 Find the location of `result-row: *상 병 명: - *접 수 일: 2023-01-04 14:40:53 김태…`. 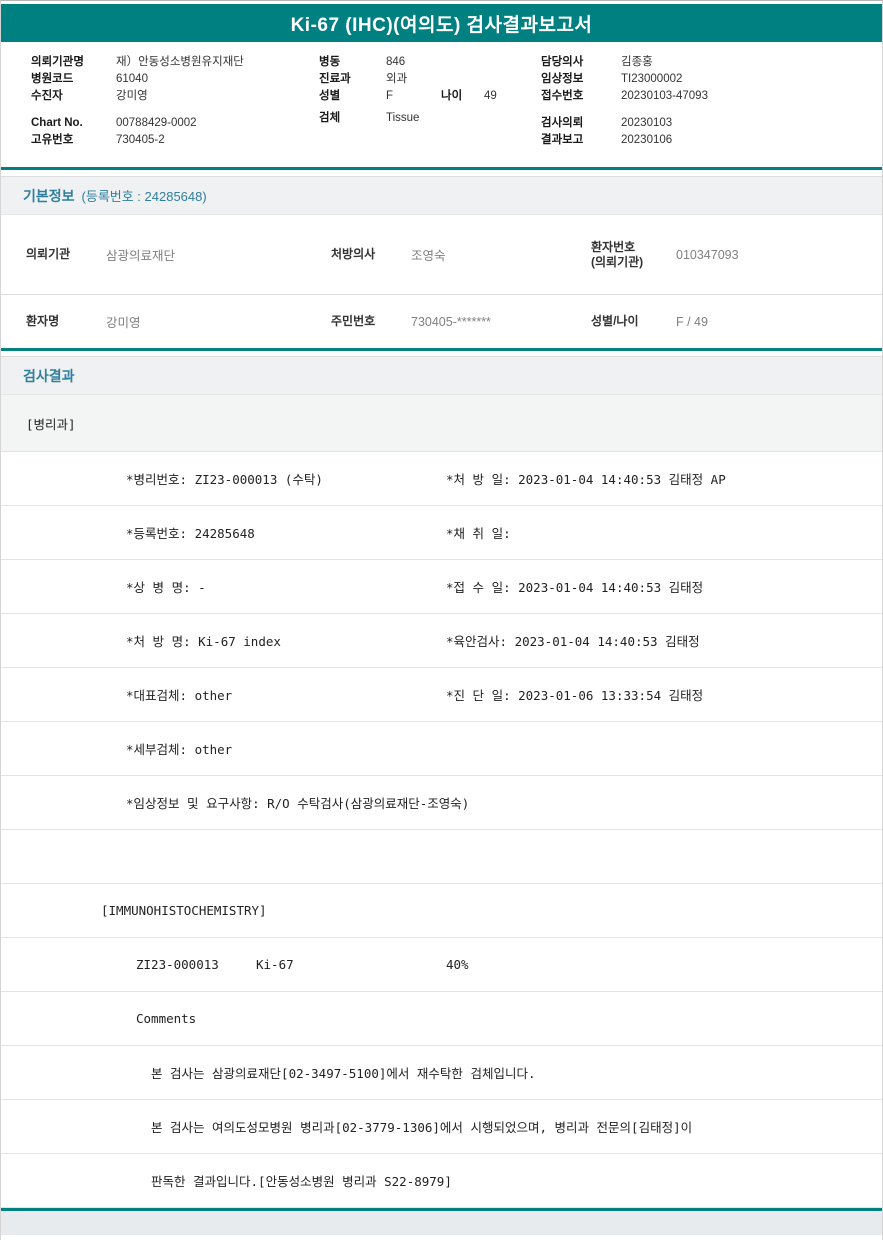

result-row: *상 병 명: - *접 수 일: 2023-01-04 14:40:53 김태… is located at coordinates (441, 587).